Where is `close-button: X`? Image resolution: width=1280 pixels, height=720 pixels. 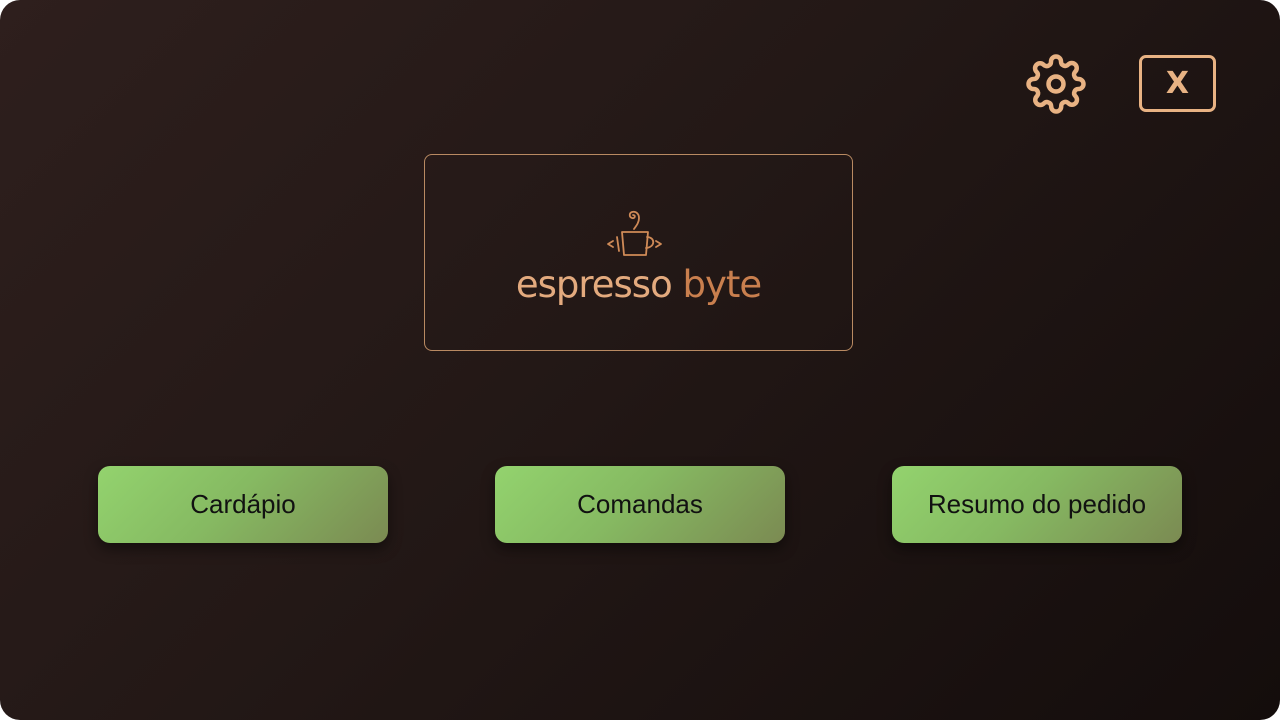
close-button: X is located at coordinates (1177, 83).